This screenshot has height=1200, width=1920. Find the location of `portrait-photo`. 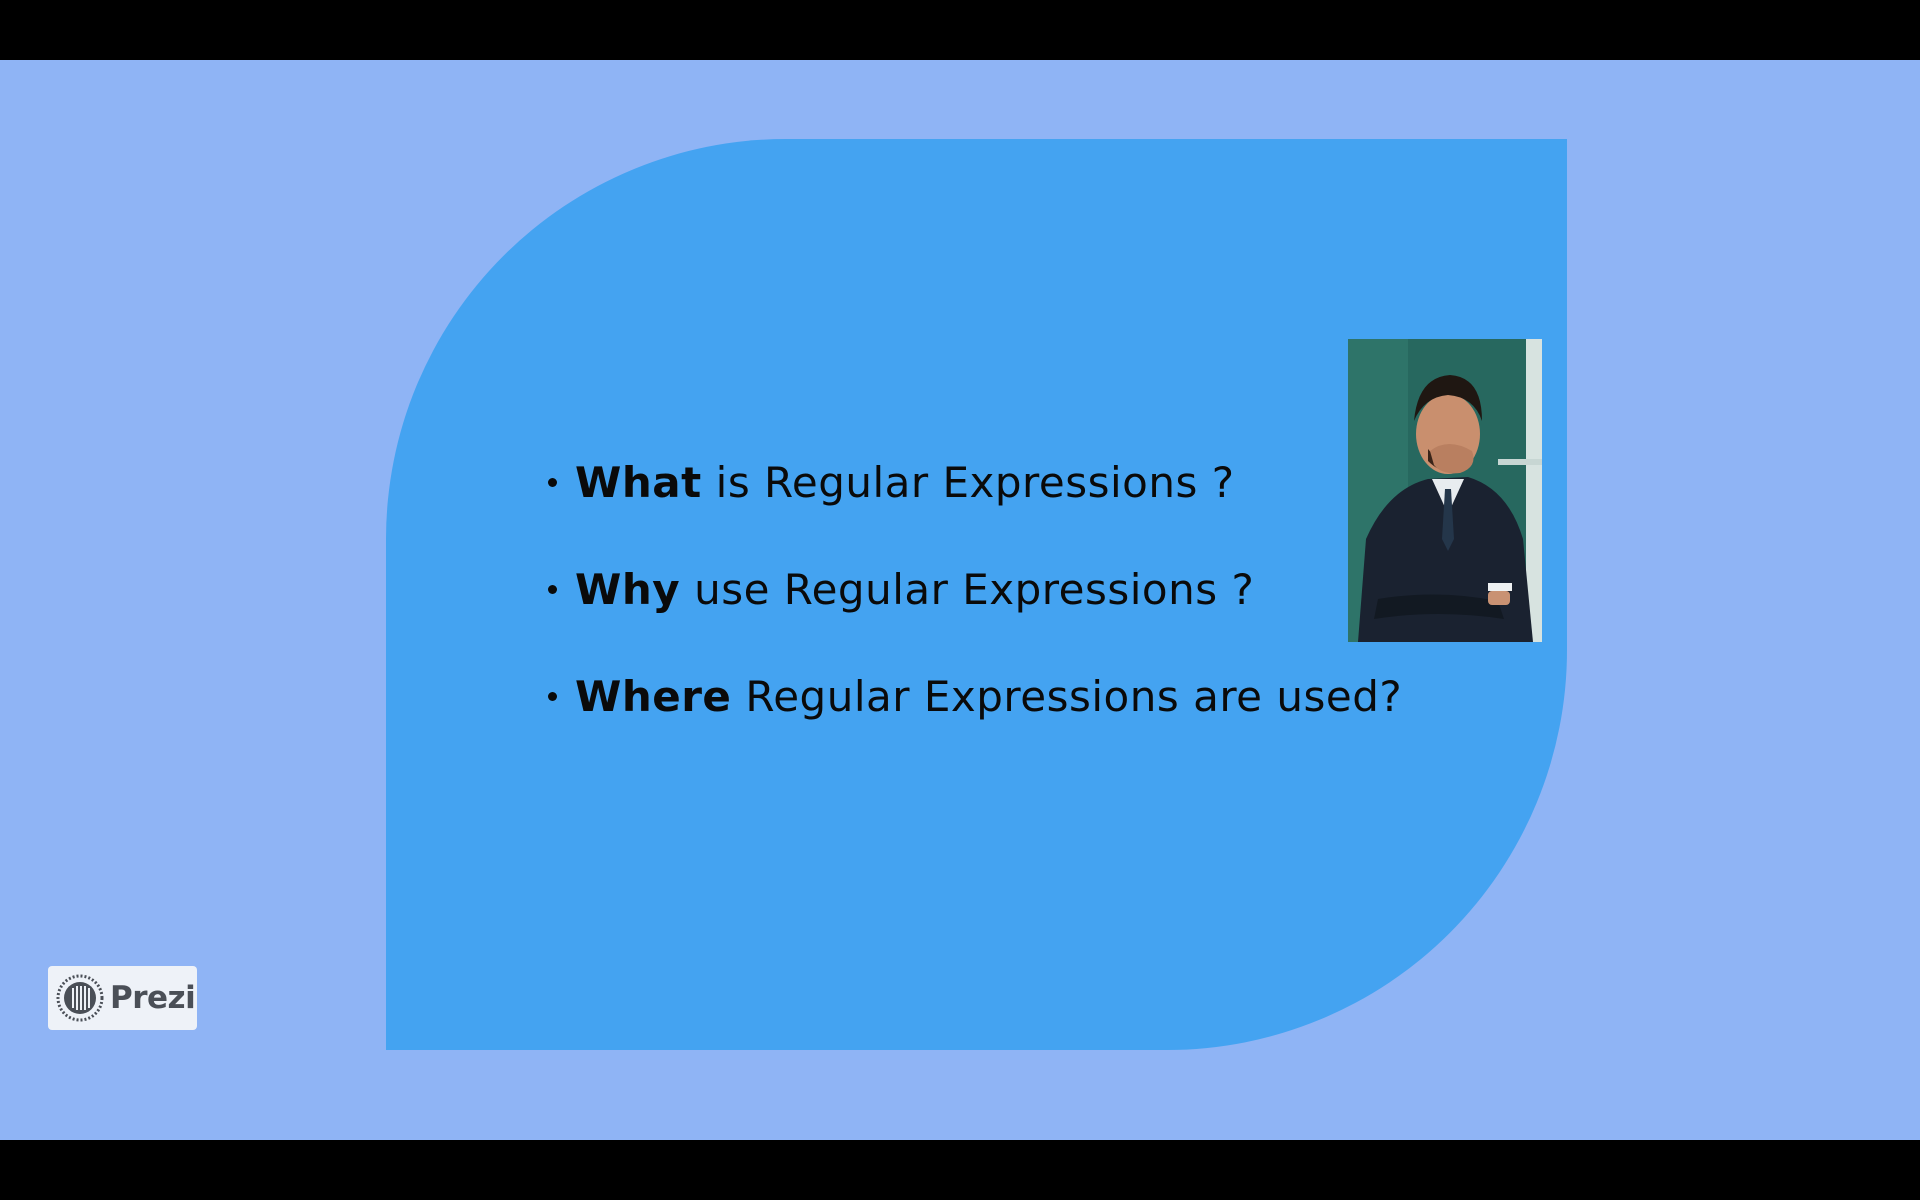

portrait-photo is located at coordinates (1445, 490).